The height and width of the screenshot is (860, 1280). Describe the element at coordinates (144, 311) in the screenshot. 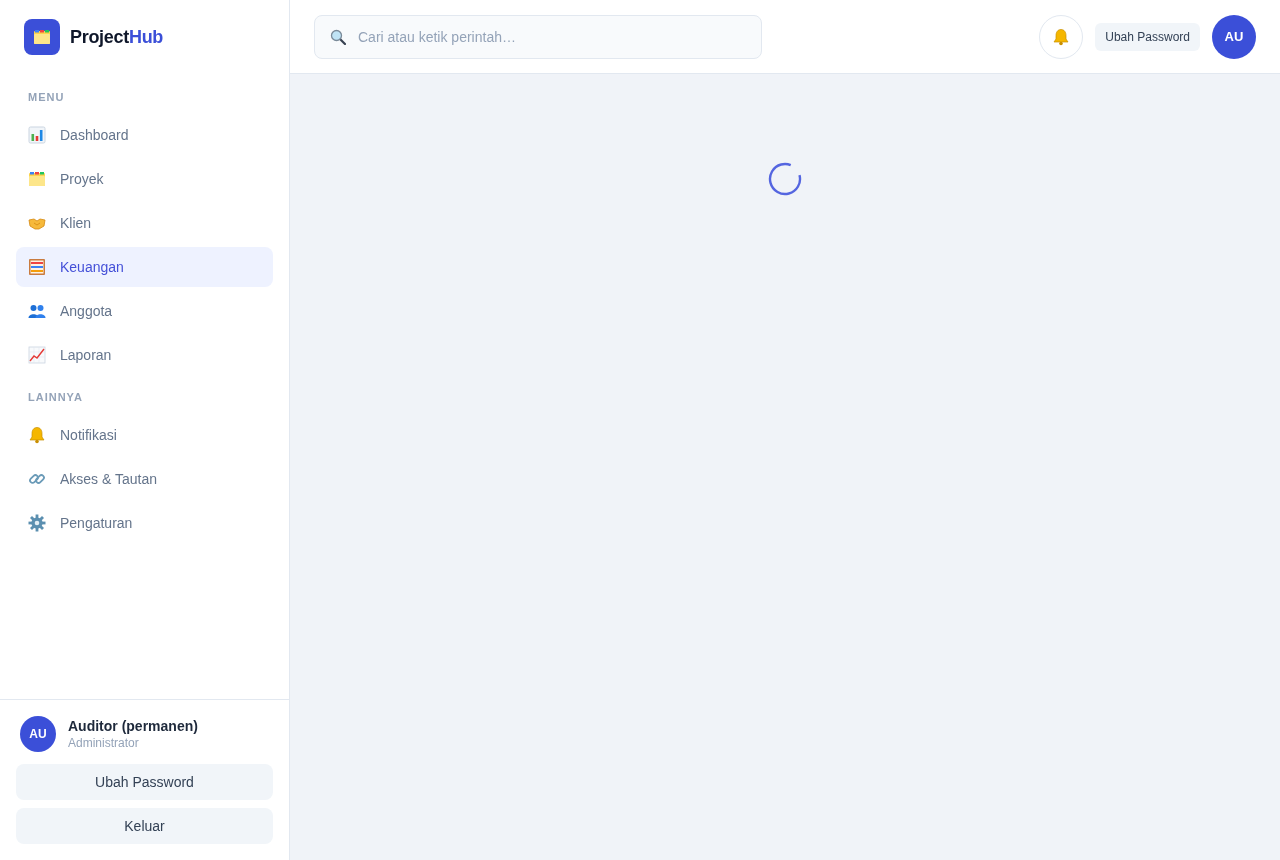

I see `nav-item: Anggota` at that location.